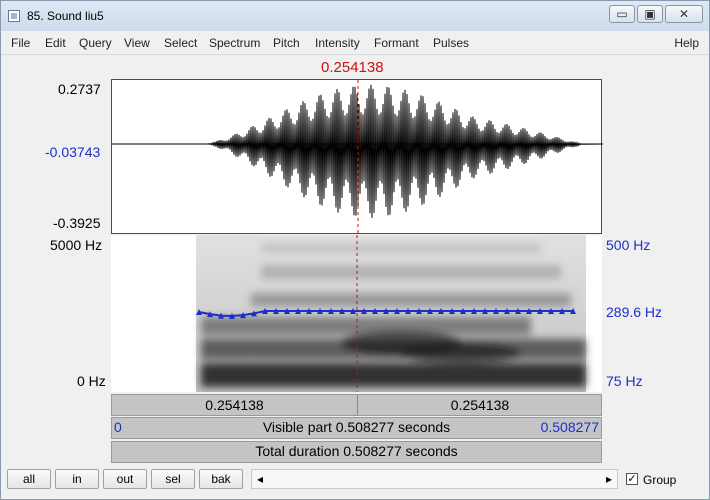 This screenshot has height=500, width=710. I want to click on segment-right: 0.254138, so click(480, 405).